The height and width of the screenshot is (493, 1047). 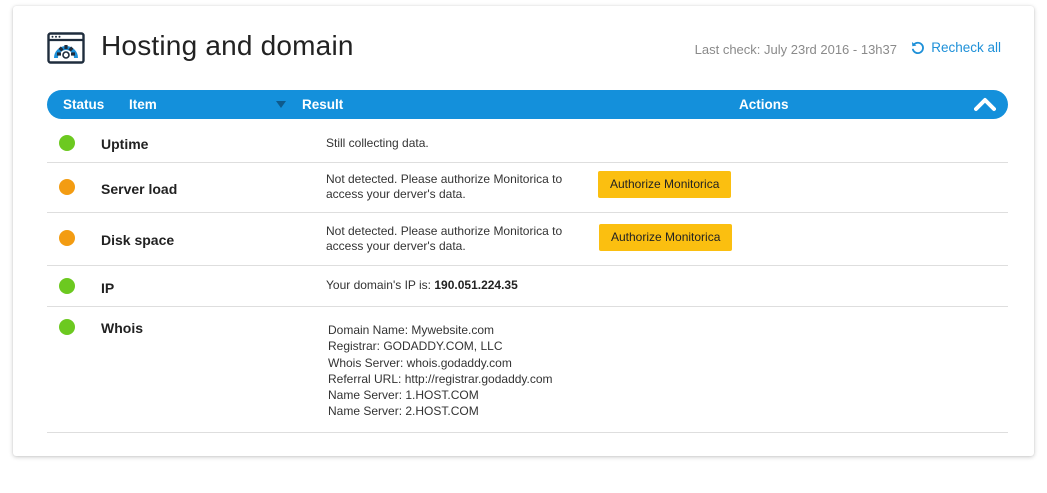 I want to click on table-row: IP Your domain's IP is: 190.051.224.35, so click(x=527, y=286).